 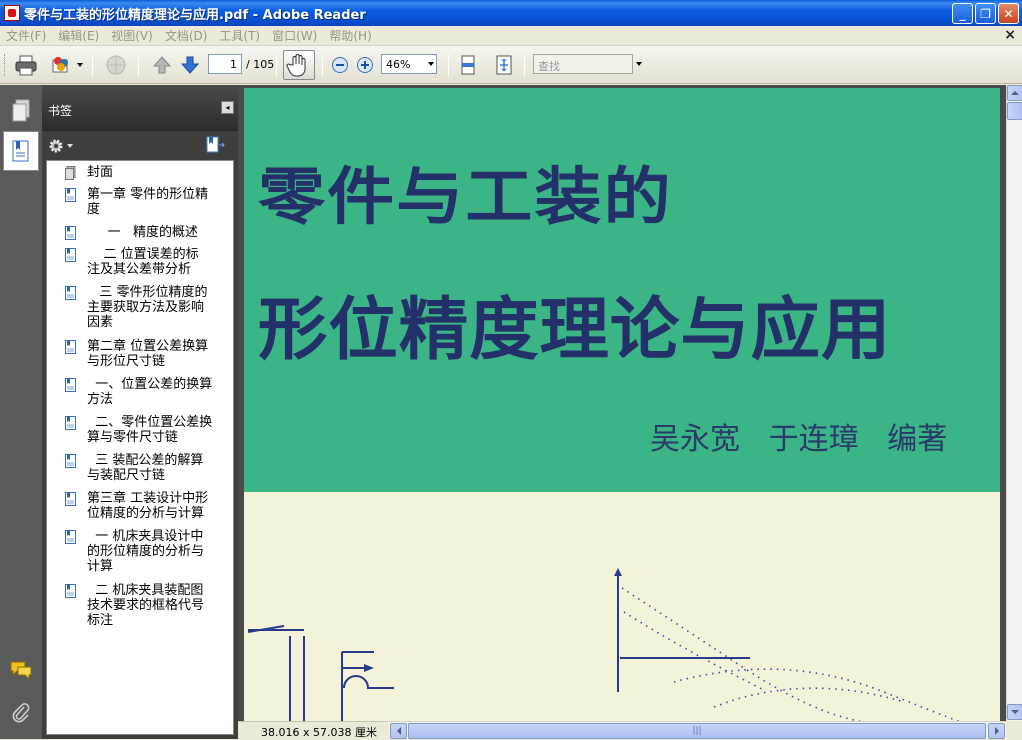 I want to click on bookmark-label: 一 精度的概述, so click(x=143, y=232).